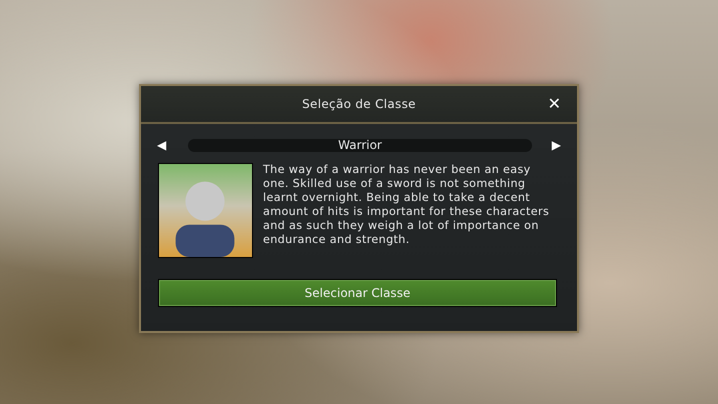  What do you see at coordinates (406, 205) in the screenshot?
I see `class-description: The way of a warrior has never been an easy one. Skilled use of a sword is not something learnt overnight. Being able to take a decent amount of hits is important for these characters and as such they weigh a lot of importance on endurance and strength.` at bounding box center [406, 205].